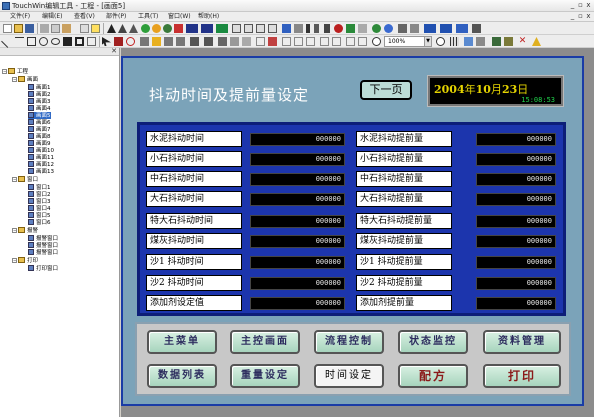 This screenshot has height=417, width=594. Describe the element at coordinates (156, 41) in the screenshot. I see `align-center-icon` at that location.